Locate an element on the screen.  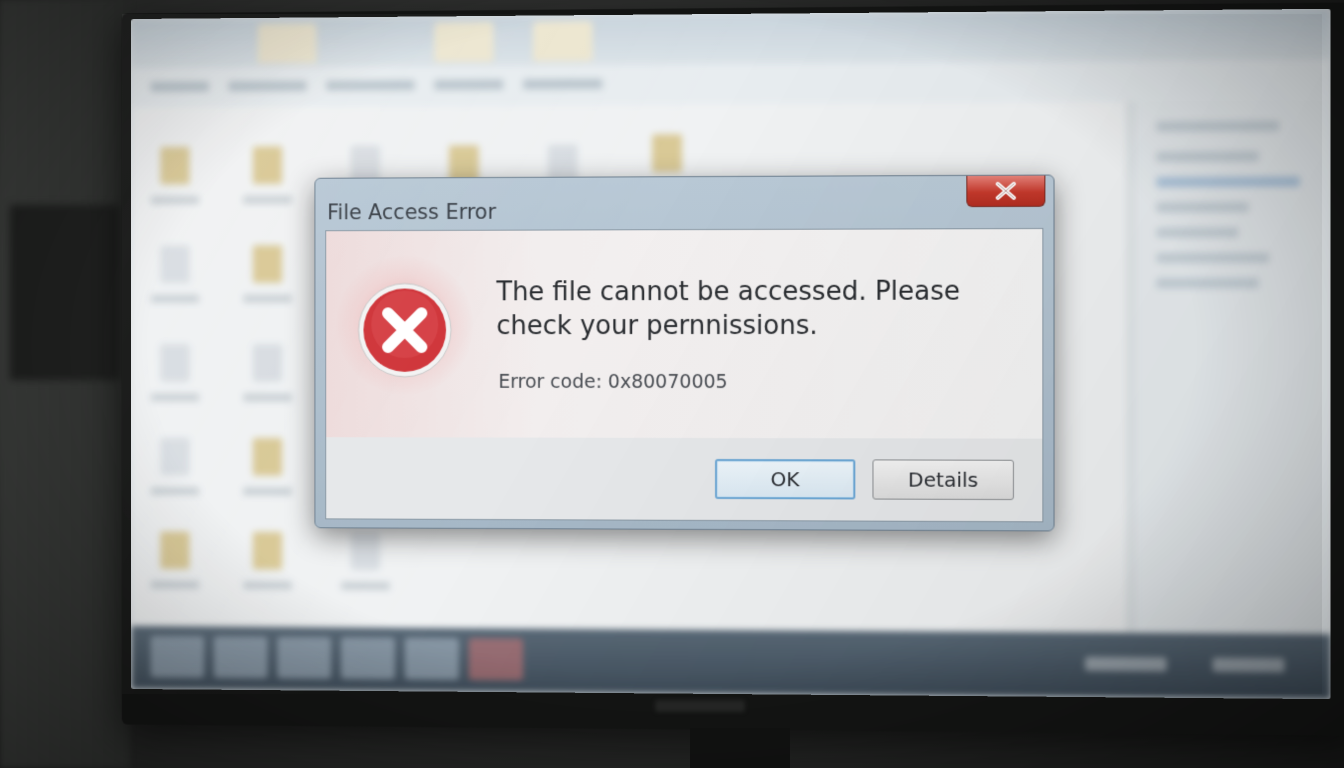
pane-item-selected is located at coordinates (1228, 182).